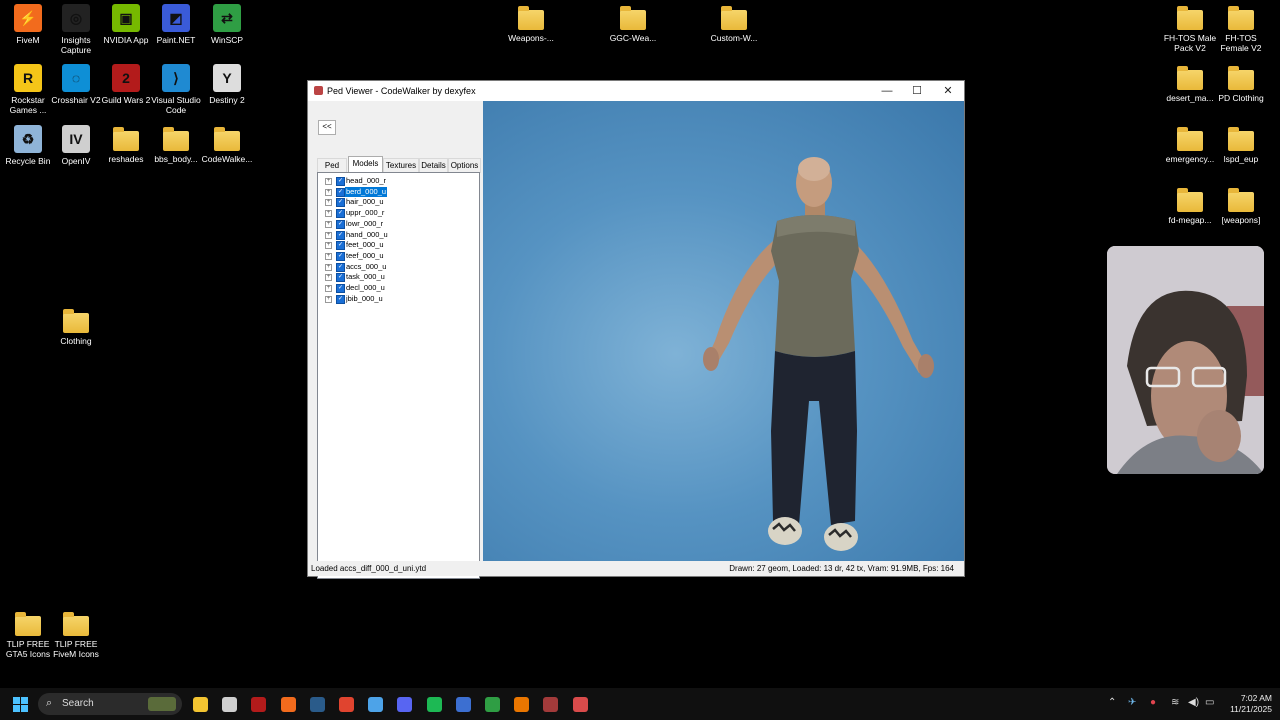  Describe the element at coordinates (1241, 83) in the screenshot. I see `desktop-icon: PD Clothing` at that location.